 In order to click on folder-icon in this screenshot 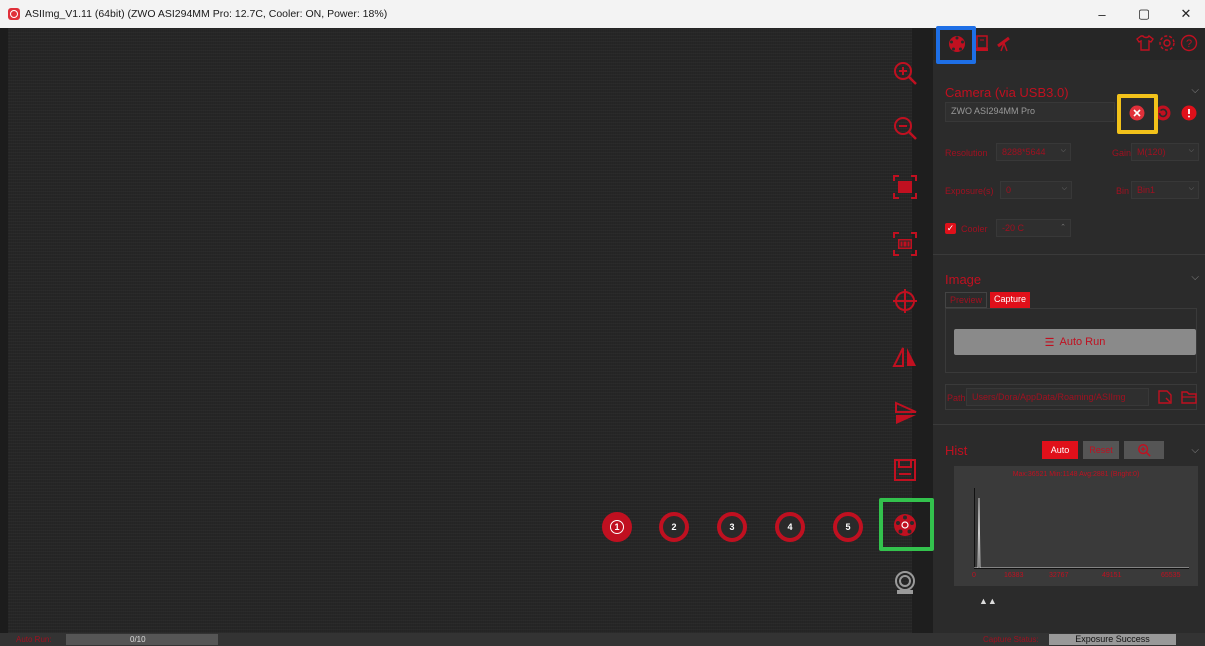, I will do `click(1189, 397)`.